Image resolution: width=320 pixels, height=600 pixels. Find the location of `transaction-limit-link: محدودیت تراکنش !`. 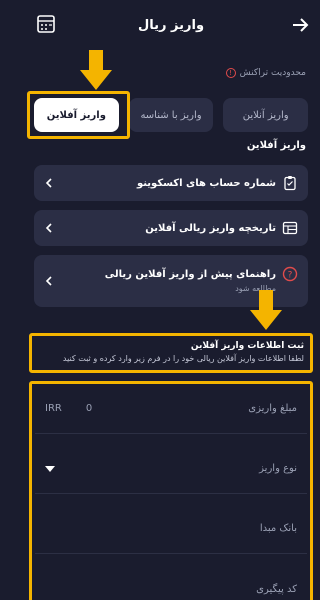

transaction-limit-link: محدودیت تراکنش ! is located at coordinates (265, 73).